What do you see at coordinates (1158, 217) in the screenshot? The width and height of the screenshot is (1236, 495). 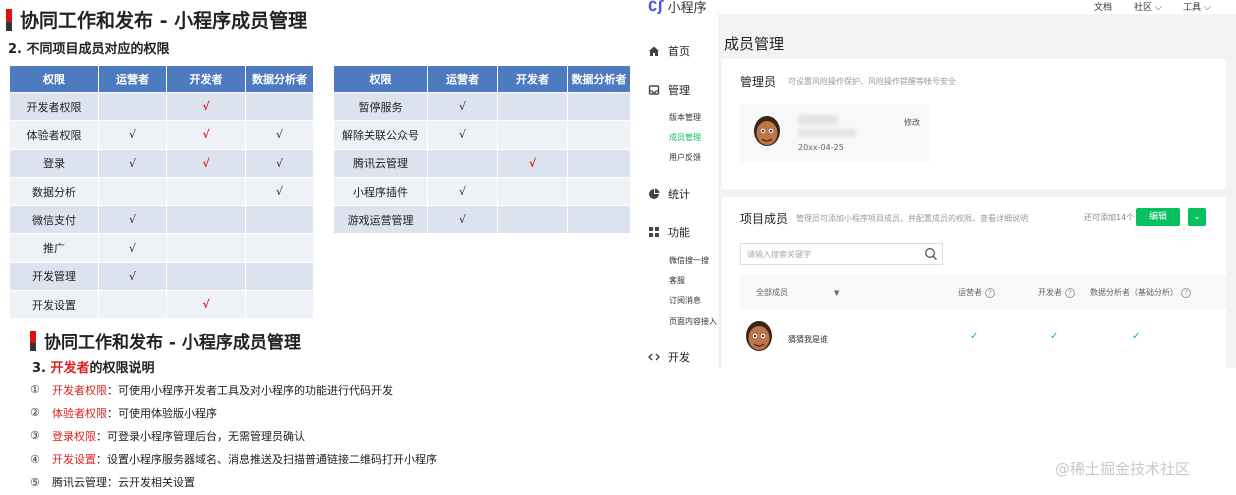 I see `edit-members-button: 编辑` at bounding box center [1158, 217].